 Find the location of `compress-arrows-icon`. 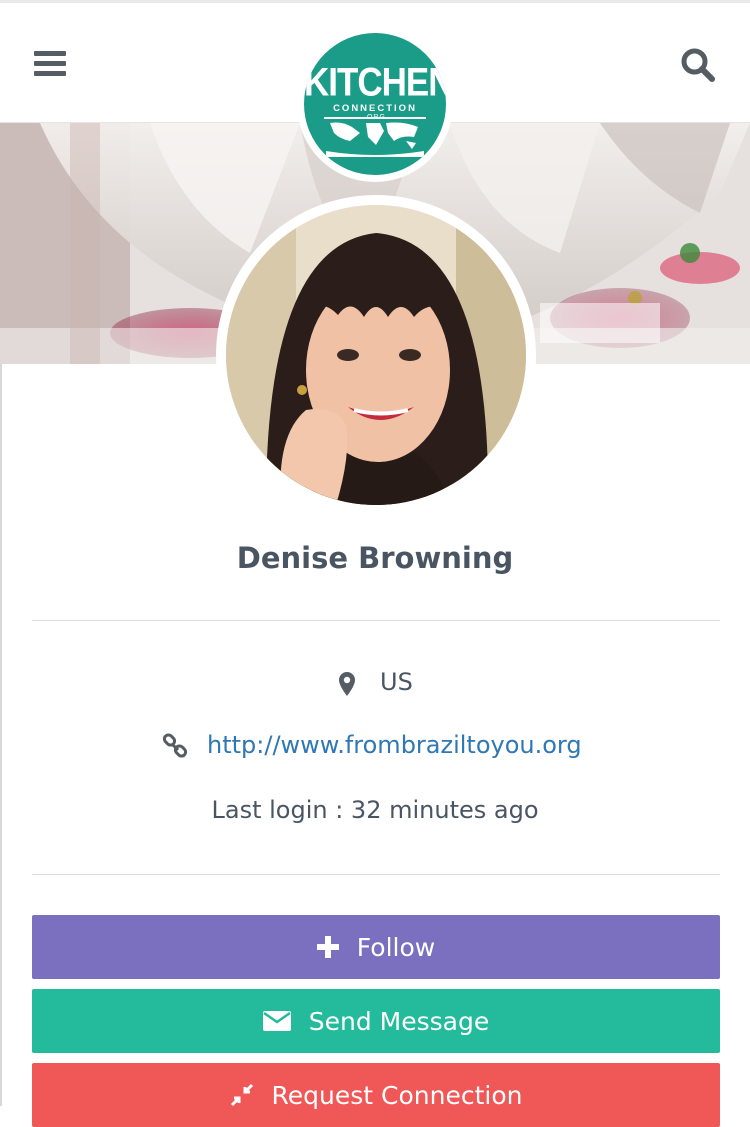

compress-arrows-icon is located at coordinates (241, 1095).